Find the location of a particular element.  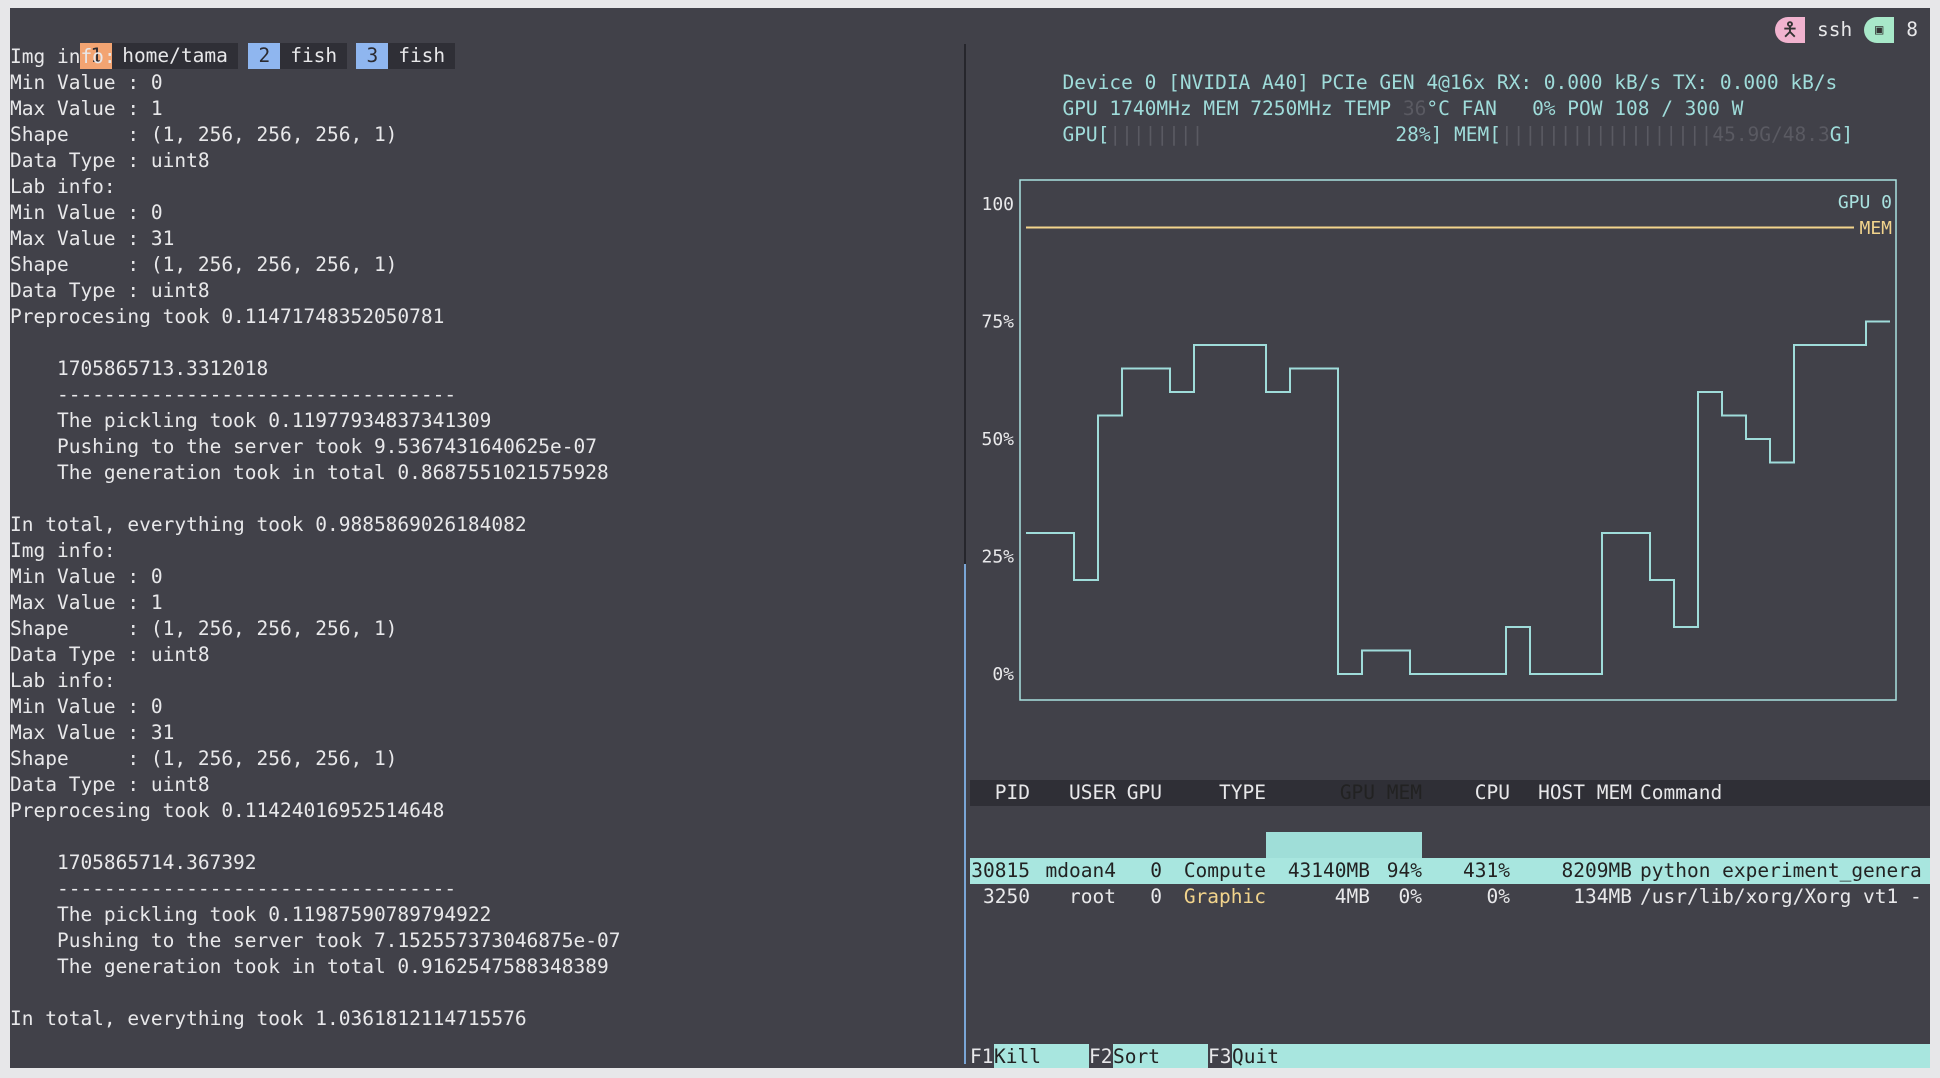

output-line: The pickling took 0.11987590789794922 is located at coordinates (251, 914).